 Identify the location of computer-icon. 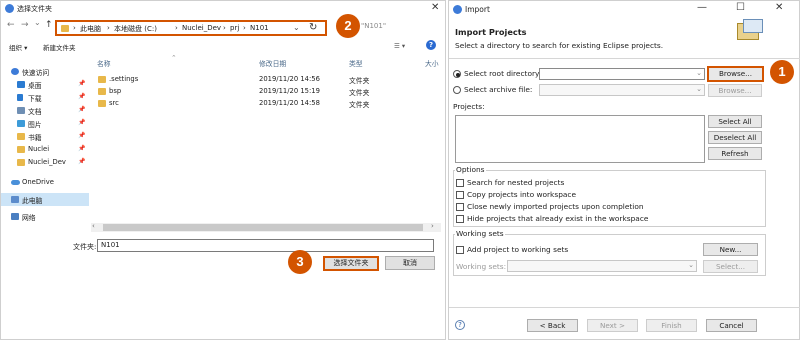
(15, 199).